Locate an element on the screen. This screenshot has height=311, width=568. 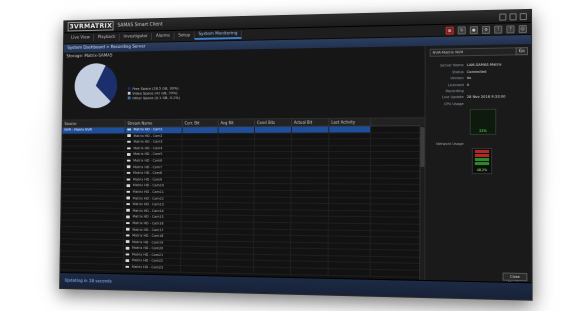
close-monitor-button: Close Monitor is located at coordinates (515, 278).